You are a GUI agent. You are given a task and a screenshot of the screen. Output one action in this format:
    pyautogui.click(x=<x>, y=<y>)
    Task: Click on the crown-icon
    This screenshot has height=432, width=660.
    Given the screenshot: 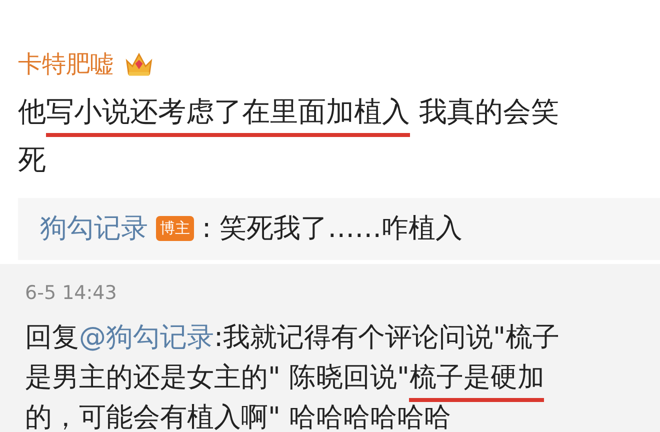 What is the action you would take?
    pyautogui.click(x=139, y=64)
    